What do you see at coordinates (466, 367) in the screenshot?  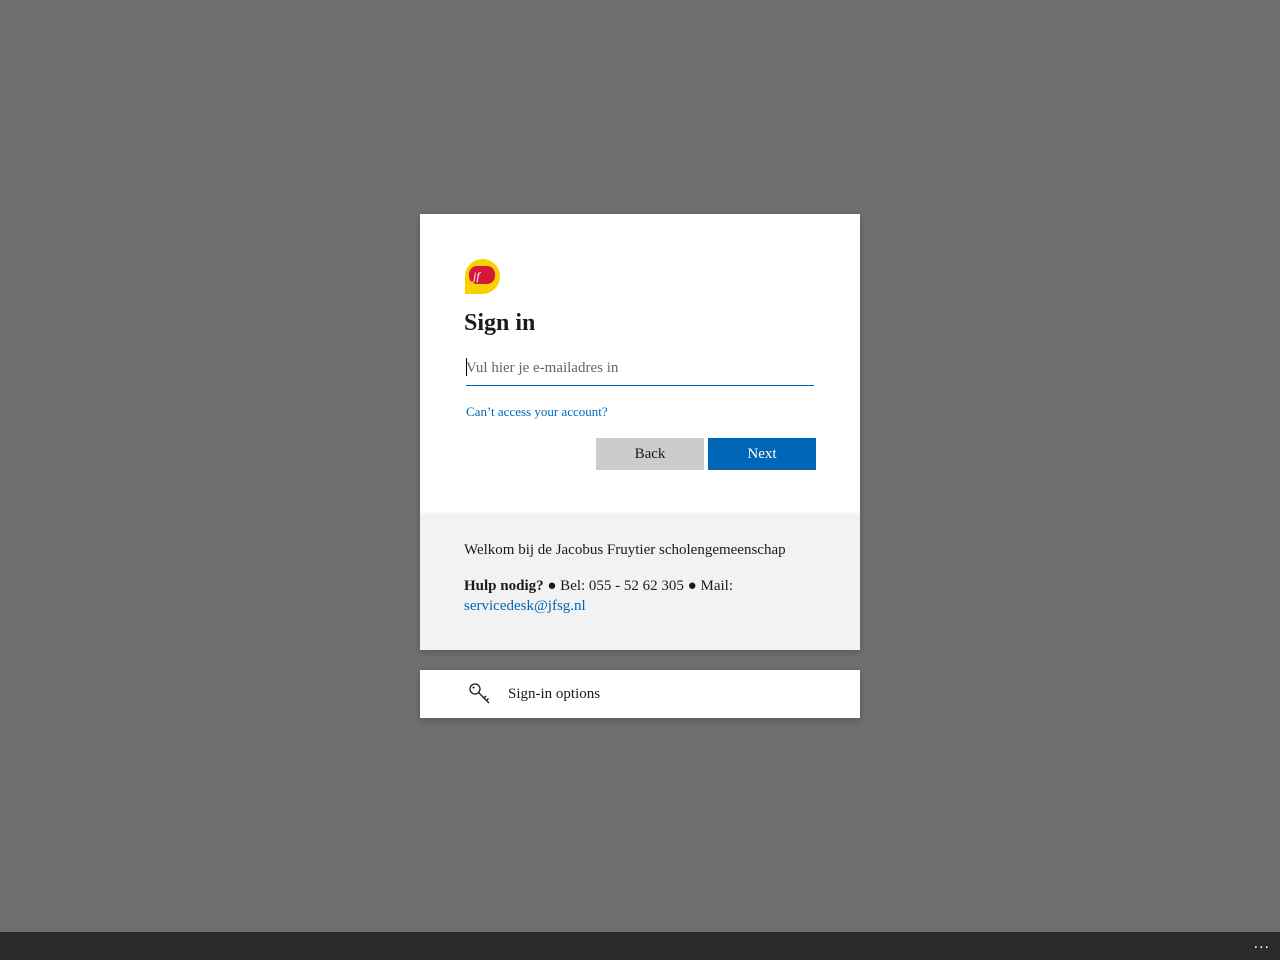 I see `text-caret` at bounding box center [466, 367].